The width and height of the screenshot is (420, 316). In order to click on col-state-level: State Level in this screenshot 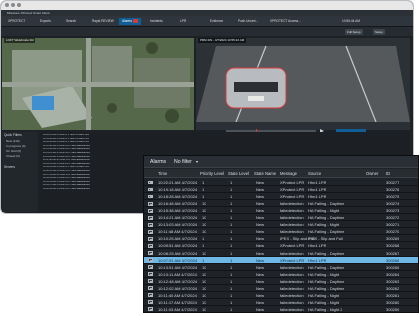, I will do `click(238, 173)`.